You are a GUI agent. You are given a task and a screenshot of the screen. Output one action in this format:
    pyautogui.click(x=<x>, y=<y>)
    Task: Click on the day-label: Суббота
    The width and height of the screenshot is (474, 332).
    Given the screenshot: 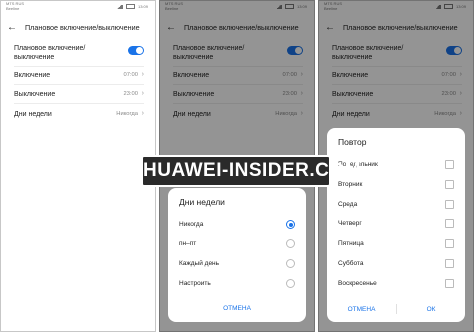 What is the action you would take?
    pyautogui.click(x=351, y=263)
    